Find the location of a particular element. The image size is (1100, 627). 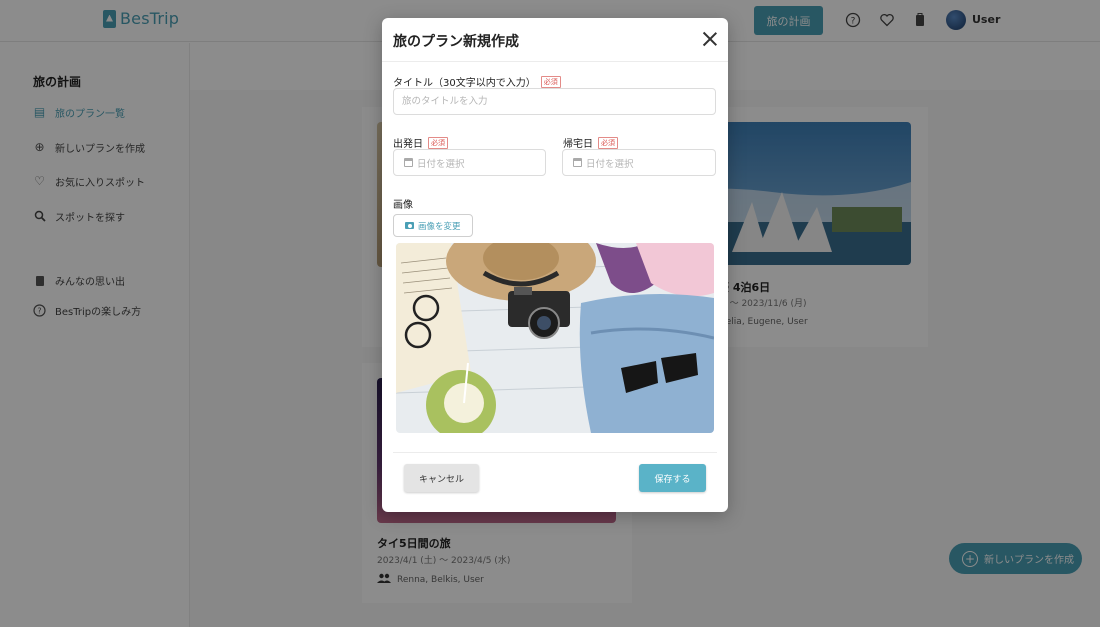

label-text: タイトル（30文字以内で入力） is located at coordinates (464, 83).